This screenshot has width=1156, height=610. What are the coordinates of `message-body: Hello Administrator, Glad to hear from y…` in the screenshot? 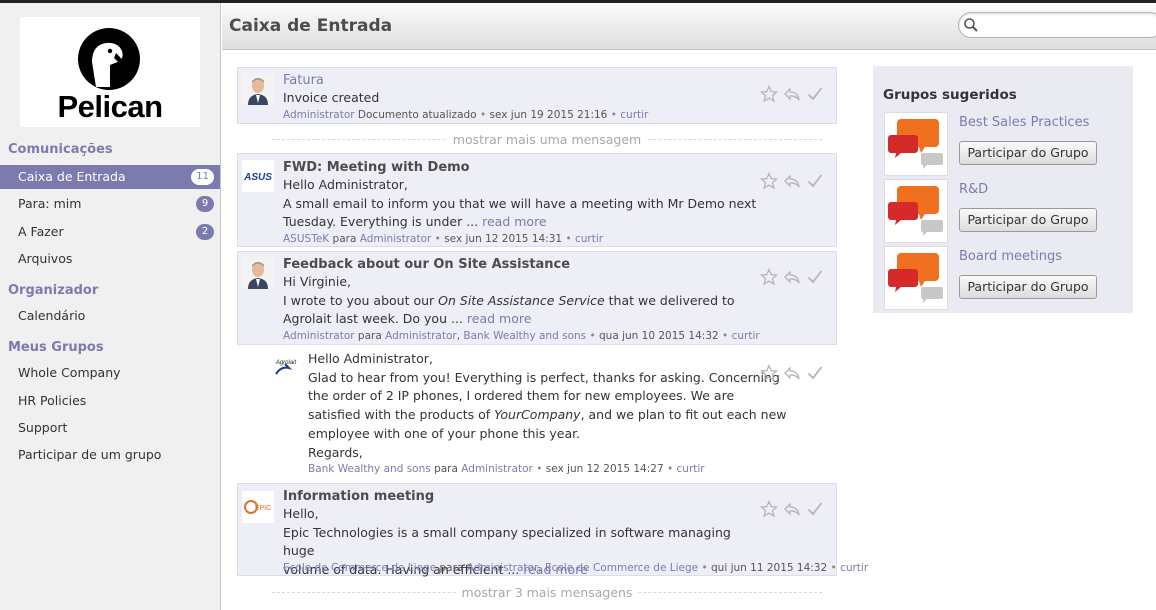 It's located at (547, 405).